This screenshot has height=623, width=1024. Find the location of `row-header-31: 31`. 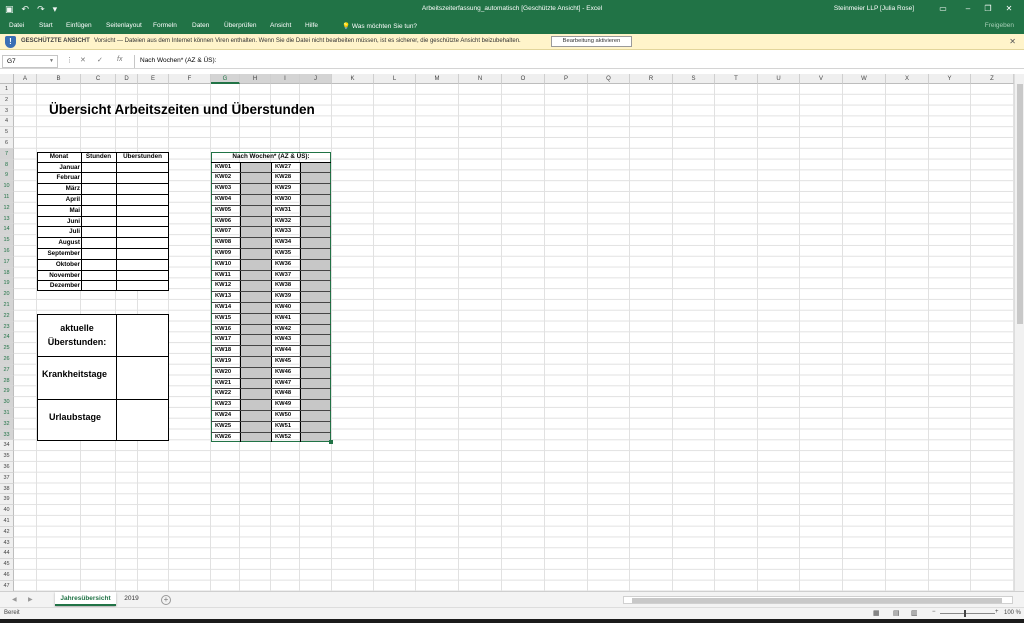

row-header-31: 31 is located at coordinates (7, 413).